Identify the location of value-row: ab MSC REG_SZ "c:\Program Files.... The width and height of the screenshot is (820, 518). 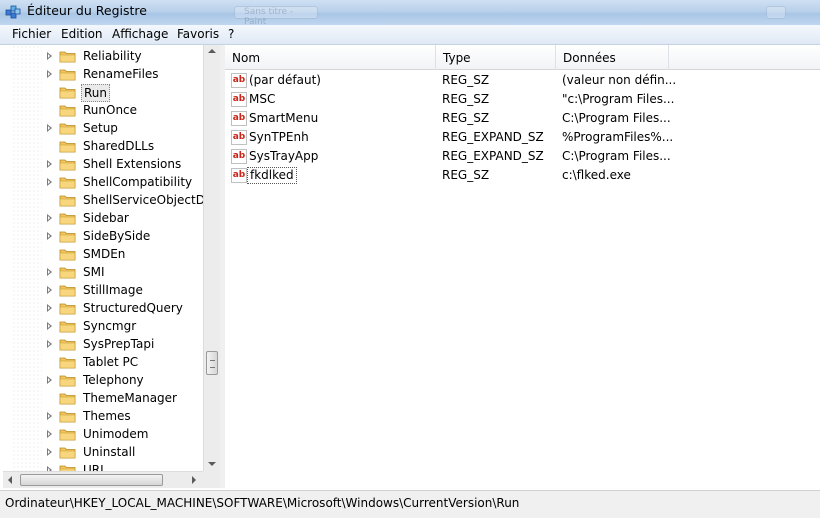
(522, 99).